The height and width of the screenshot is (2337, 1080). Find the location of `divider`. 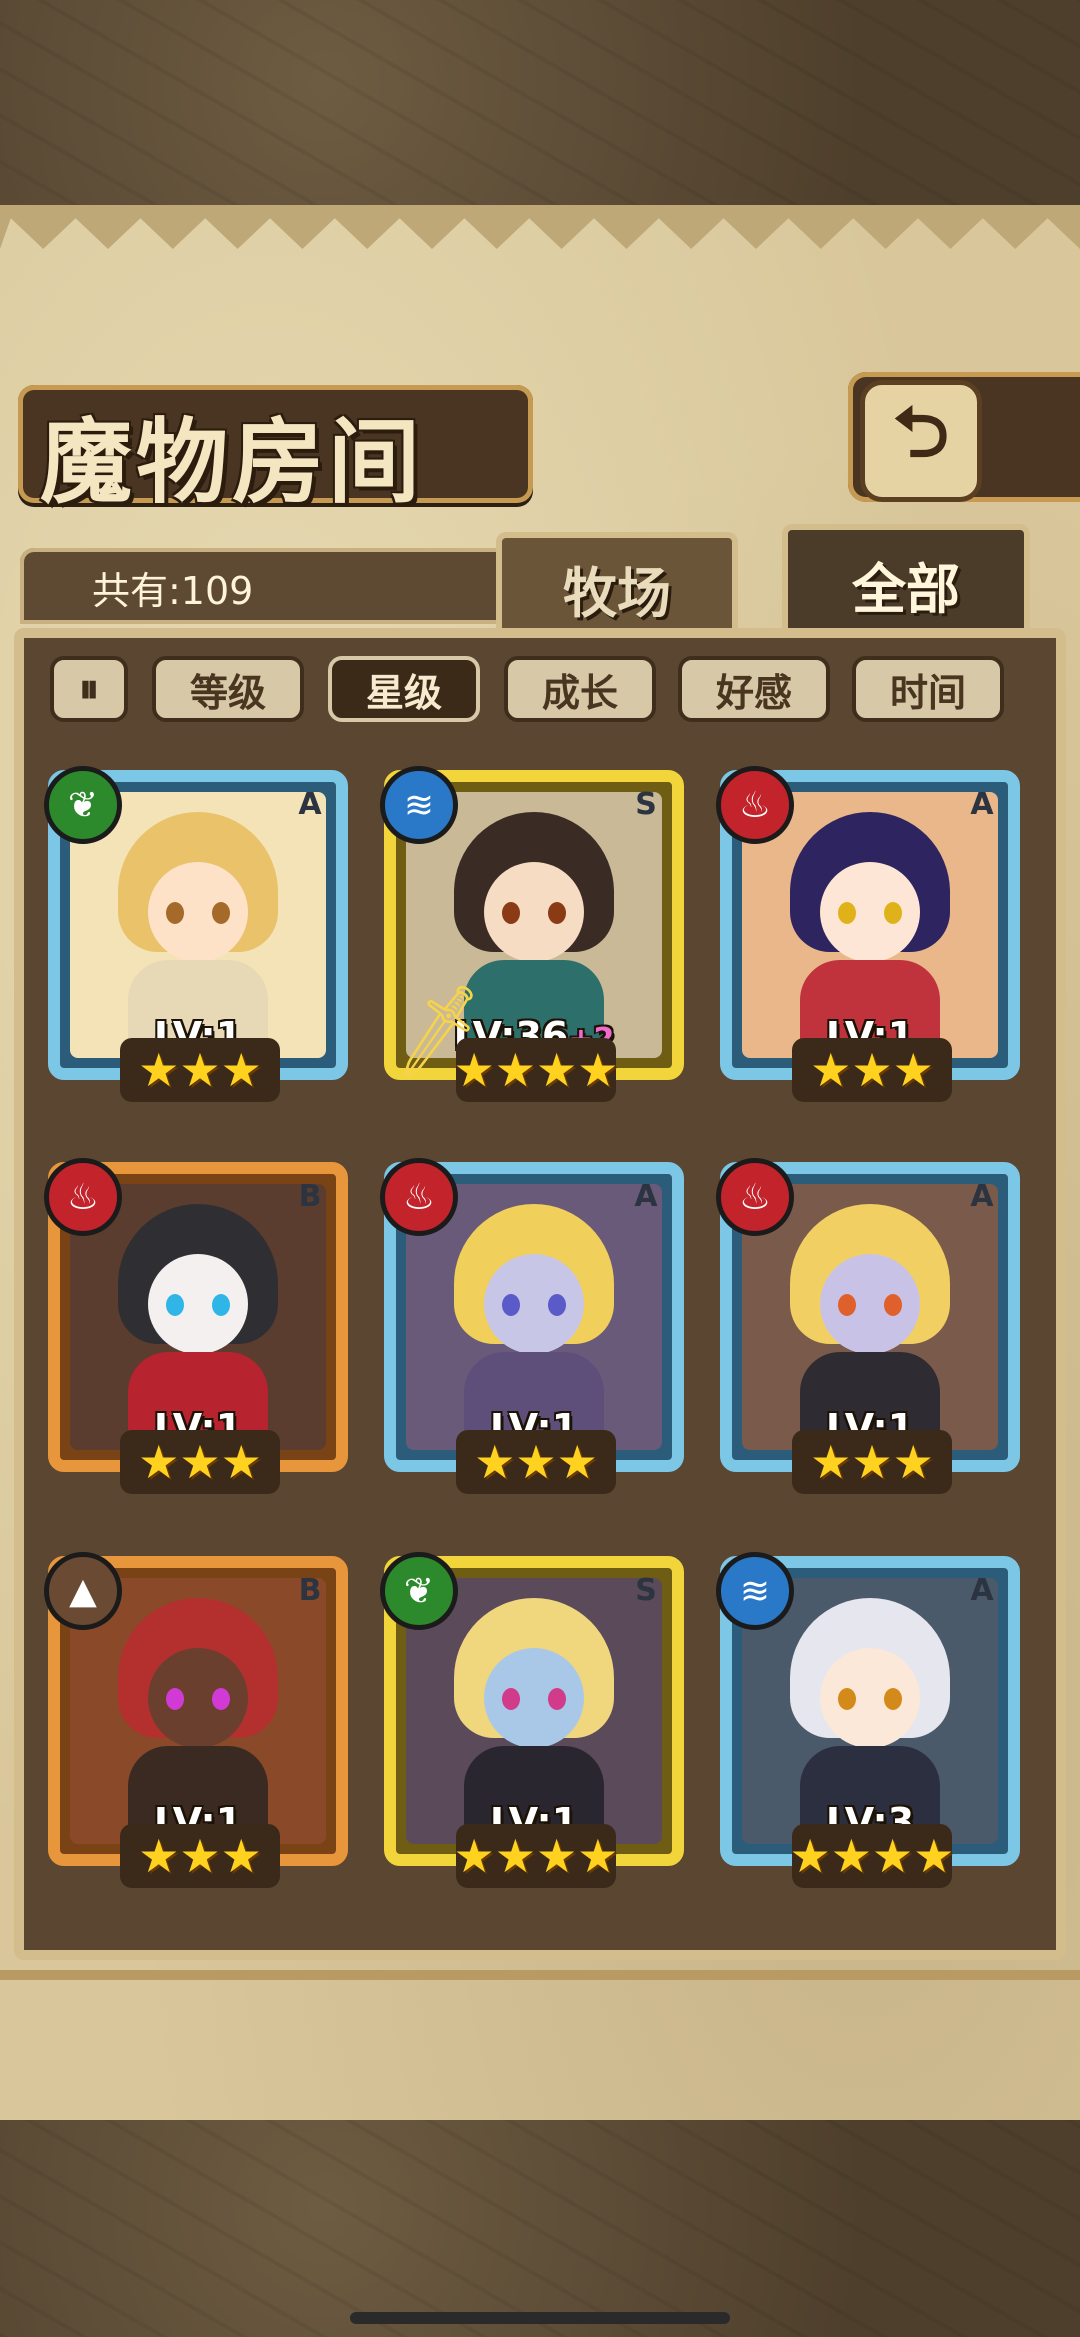

divider is located at coordinates (540, 1975).